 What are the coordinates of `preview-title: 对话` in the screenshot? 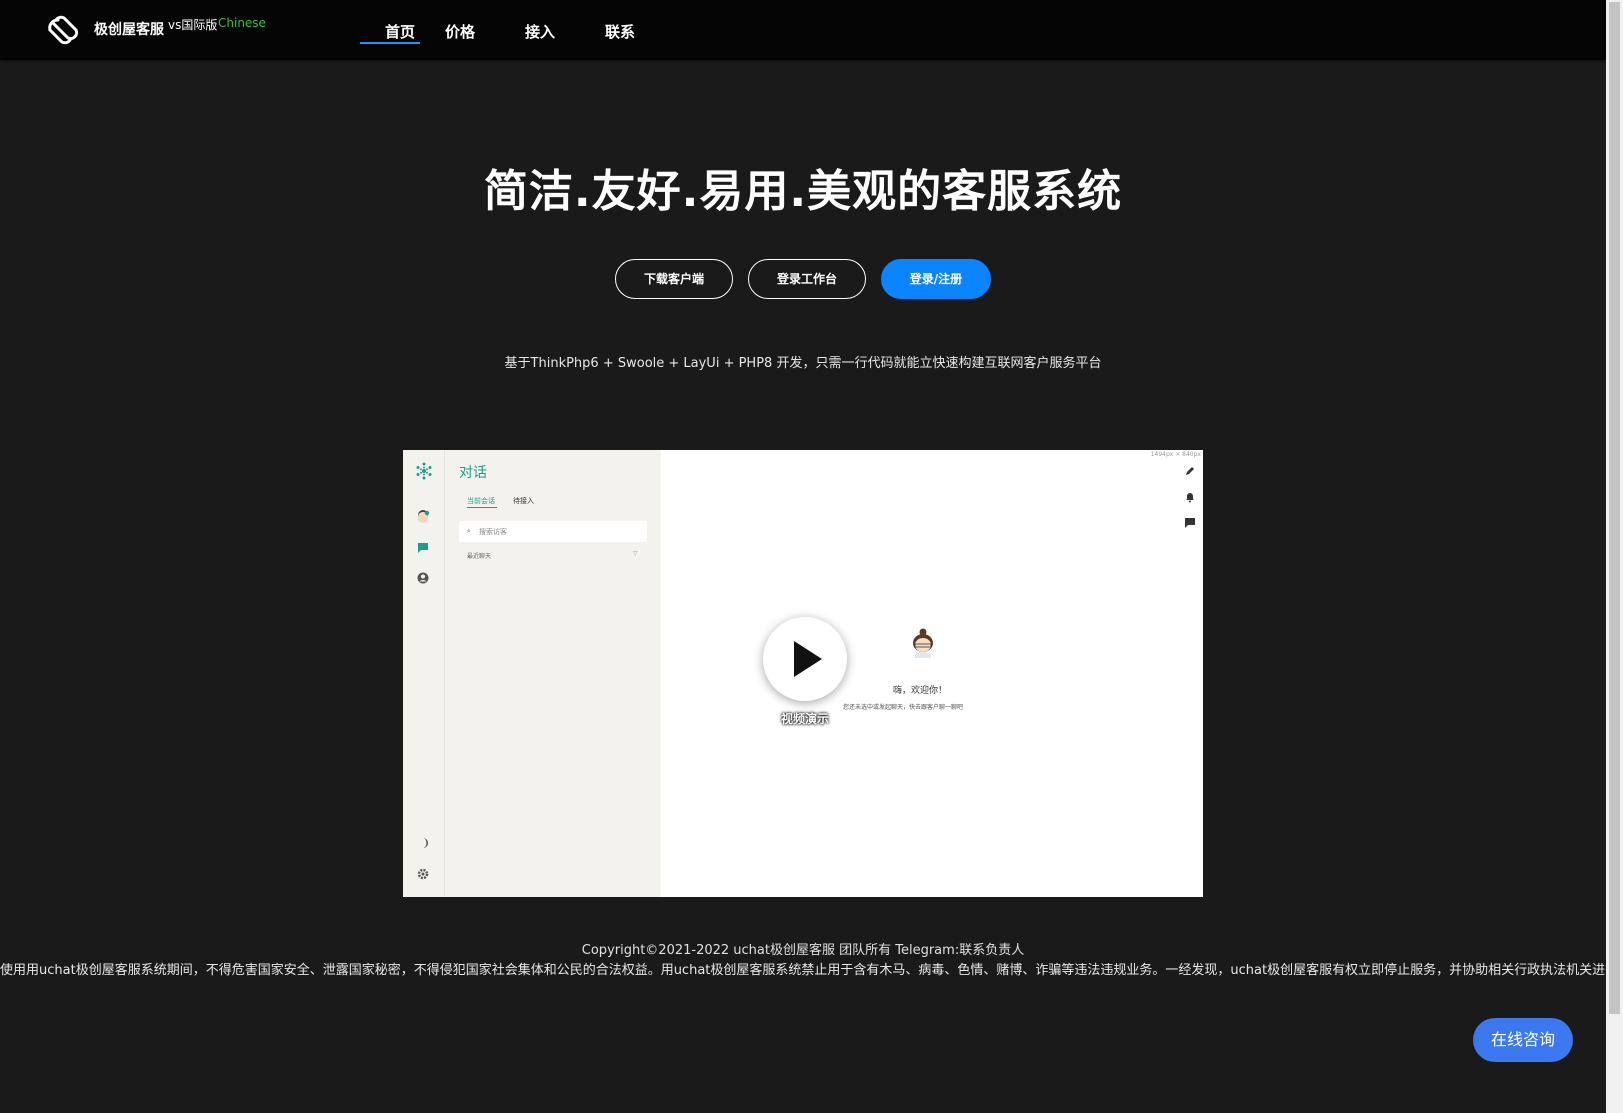 It's located at (473, 473).